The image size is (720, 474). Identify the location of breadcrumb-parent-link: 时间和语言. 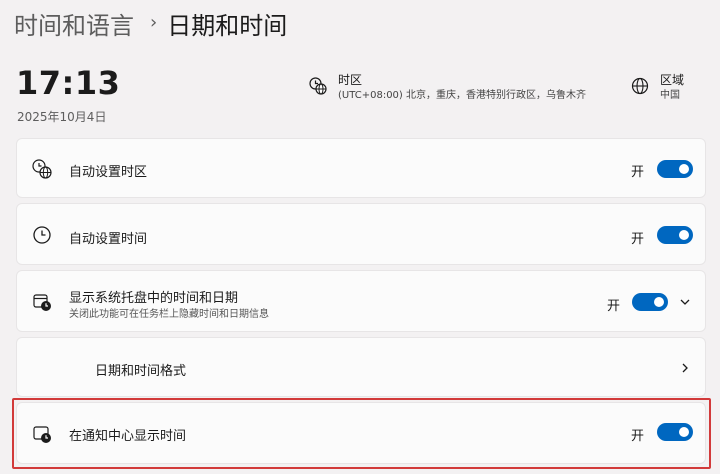
(74, 23).